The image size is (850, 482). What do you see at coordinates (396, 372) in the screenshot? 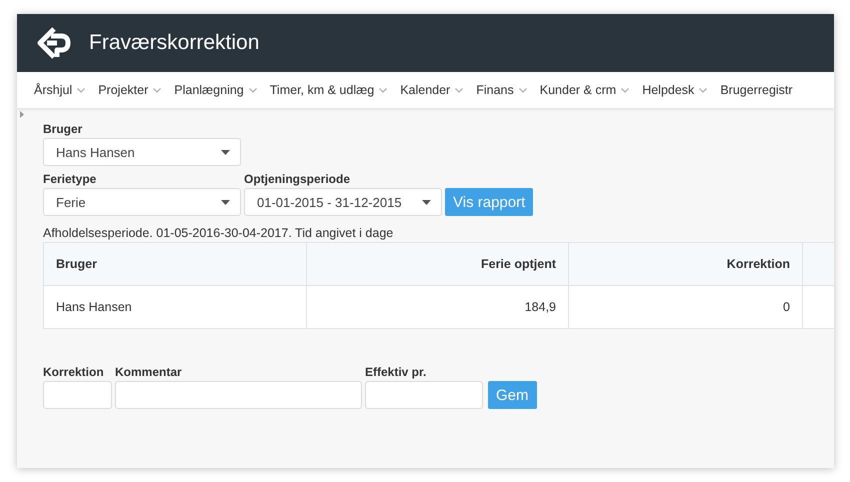
I see `field-label: Effektiv pr.` at bounding box center [396, 372].